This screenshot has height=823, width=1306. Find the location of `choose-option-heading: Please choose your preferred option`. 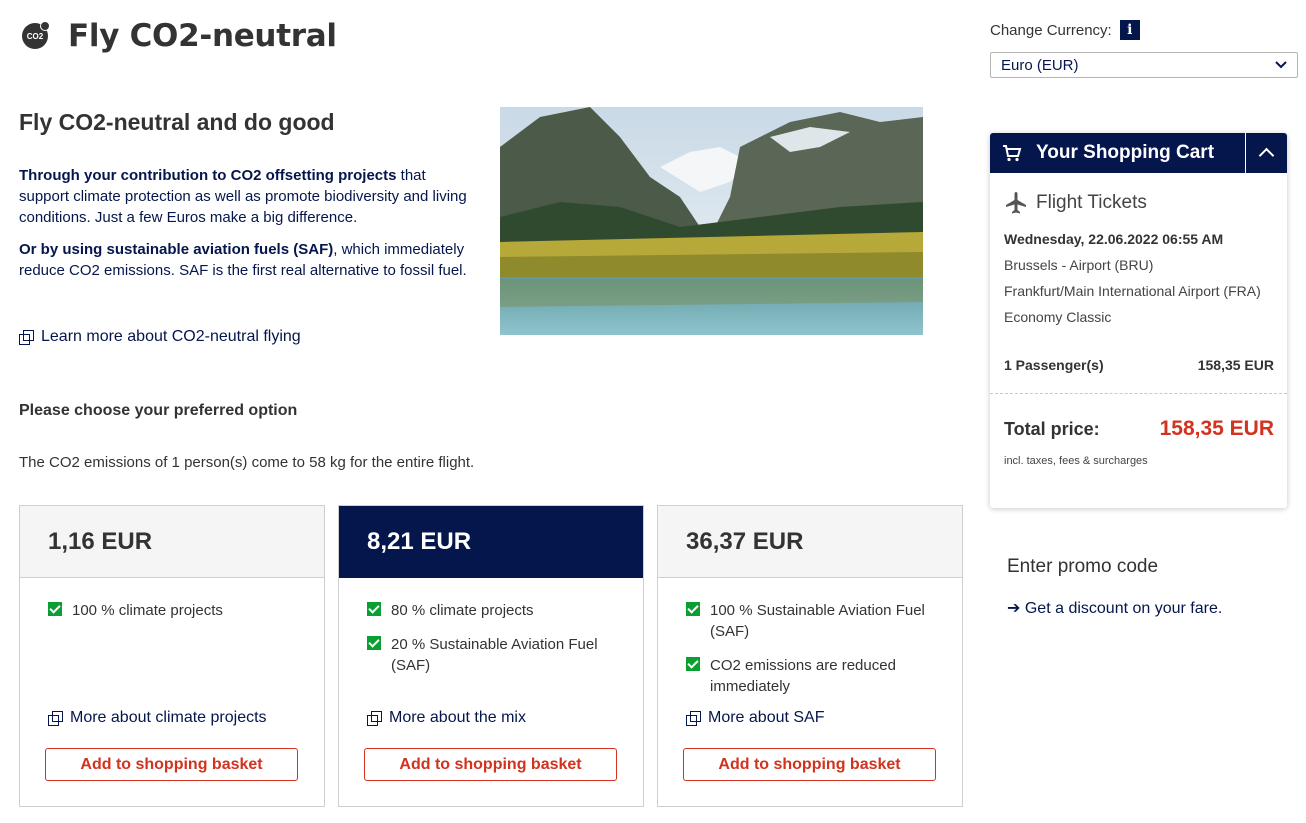

choose-option-heading: Please choose your preferred option is located at coordinates (158, 410).